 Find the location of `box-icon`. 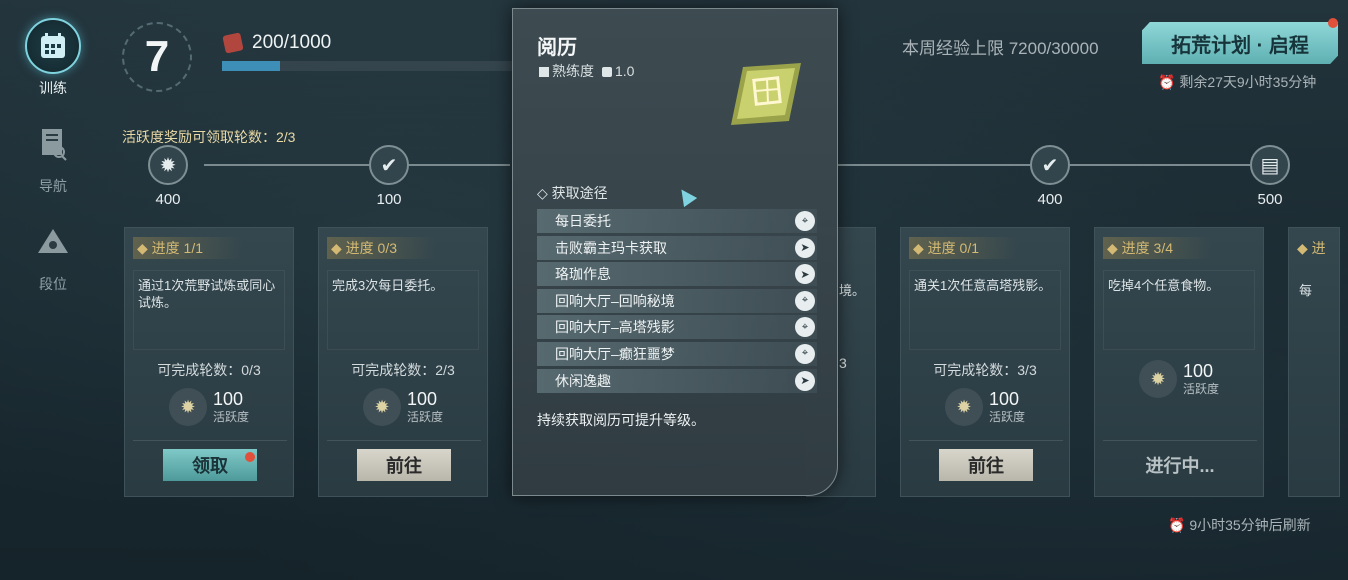

box-icon is located at coordinates (544, 72).